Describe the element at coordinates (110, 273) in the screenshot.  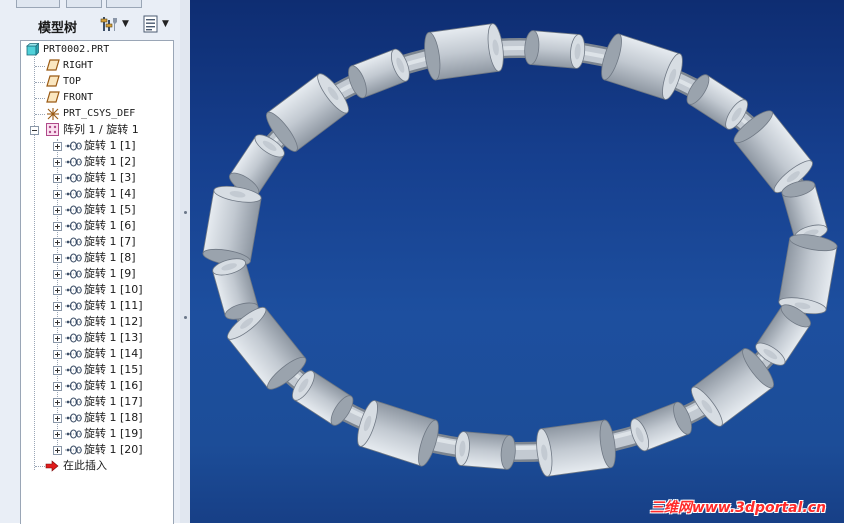
I see `tree-item-label: 旋转 1 [9]` at that location.